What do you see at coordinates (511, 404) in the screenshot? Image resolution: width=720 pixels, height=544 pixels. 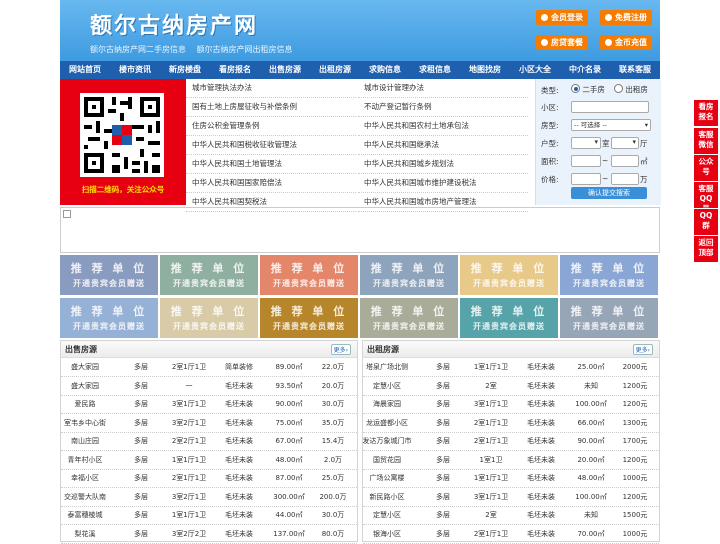 I see `listing-row: 海晨家园 多层 3室1厅1卫 毛坯未装 100.00㎡ 1200元` at bounding box center [511, 404].